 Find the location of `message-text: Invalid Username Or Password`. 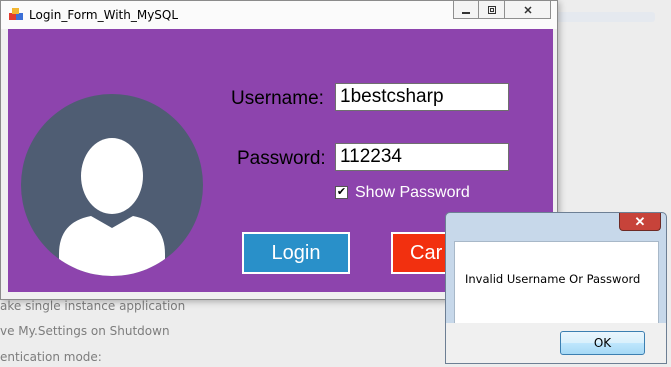

message-text: Invalid Username Or Password is located at coordinates (553, 279).